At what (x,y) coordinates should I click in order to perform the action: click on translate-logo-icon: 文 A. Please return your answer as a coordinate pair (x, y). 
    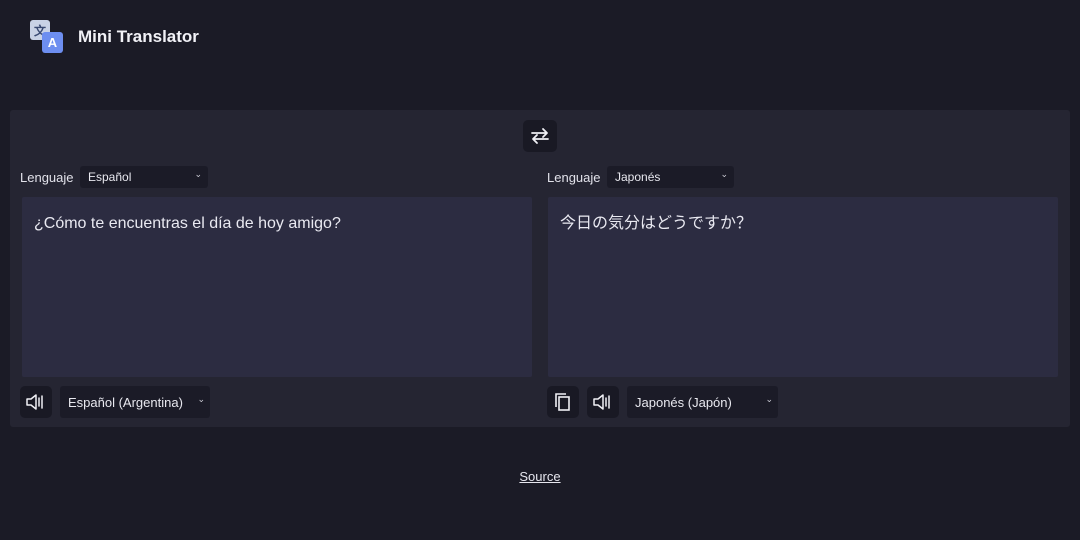
    Looking at the image, I should click on (47, 37).